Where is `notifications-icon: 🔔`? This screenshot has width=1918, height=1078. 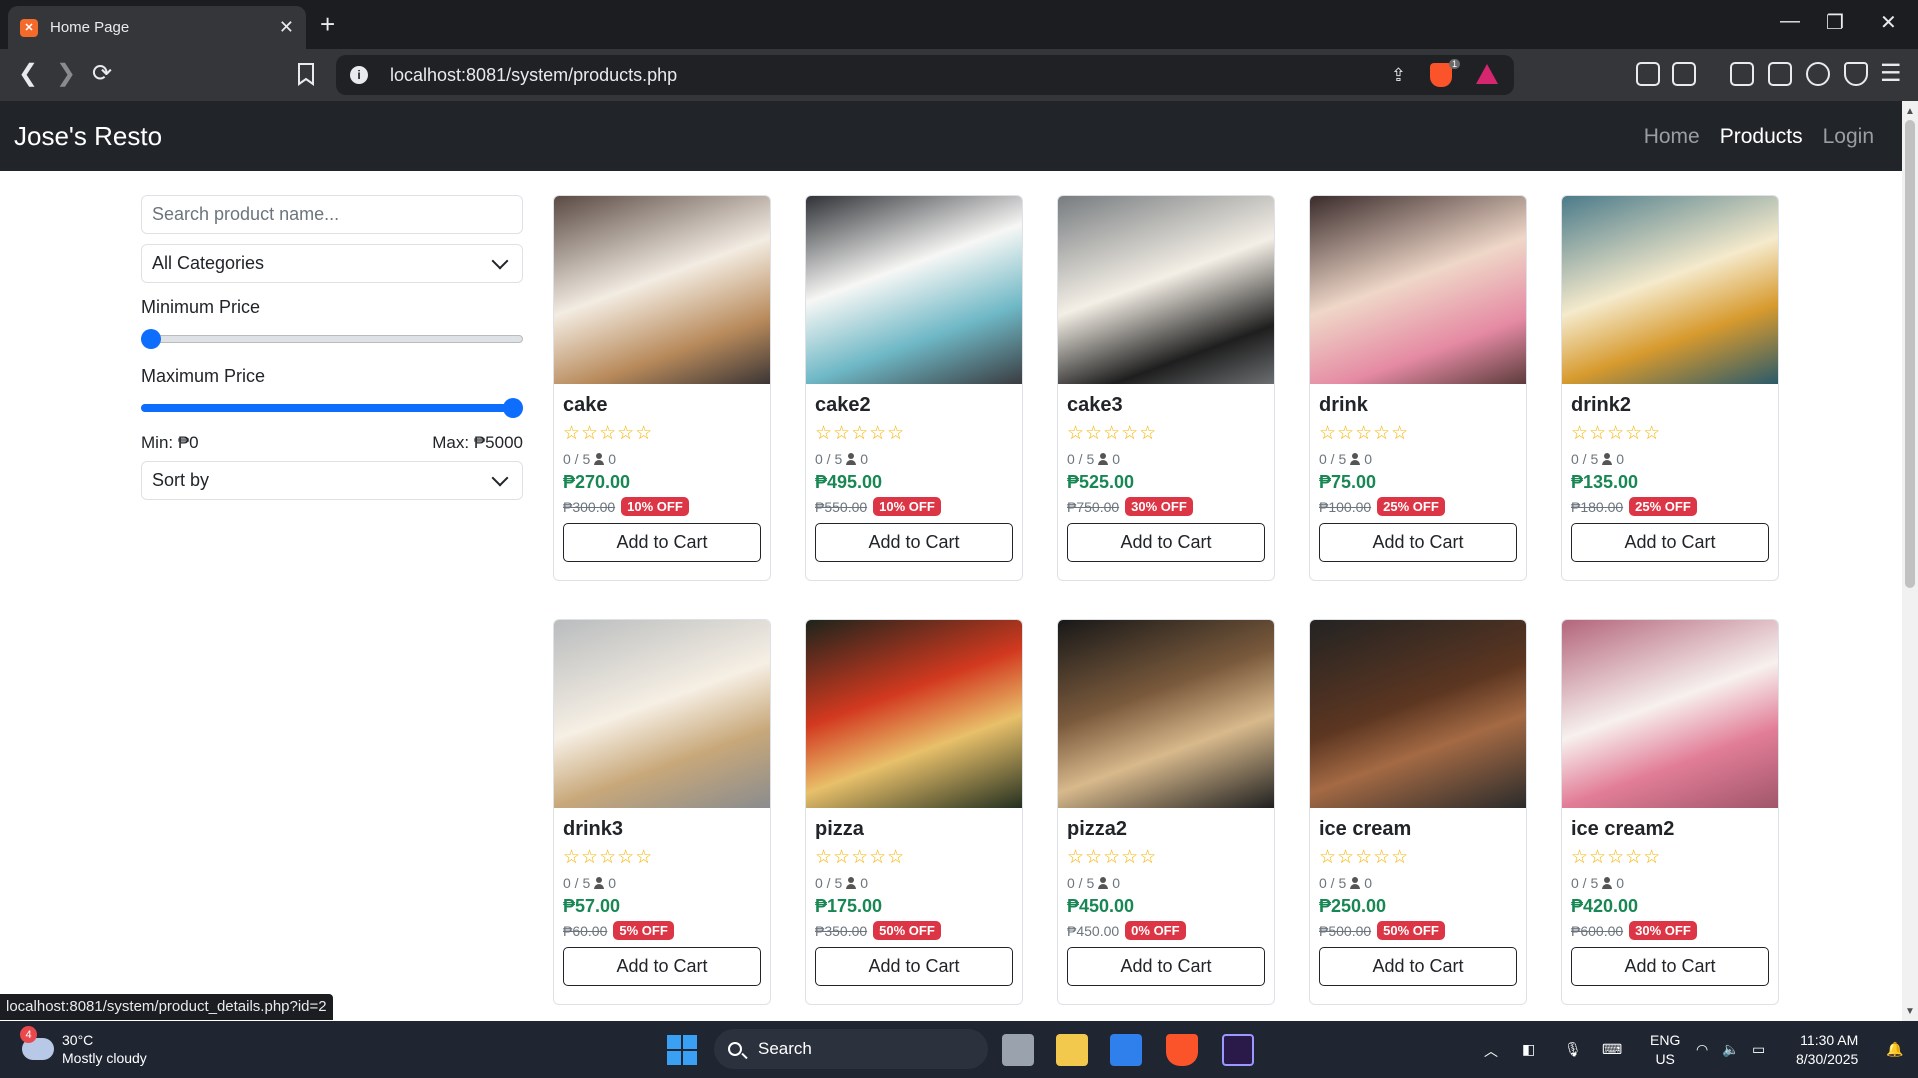 notifications-icon: 🔔 is located at coordinates (1894, 1049).